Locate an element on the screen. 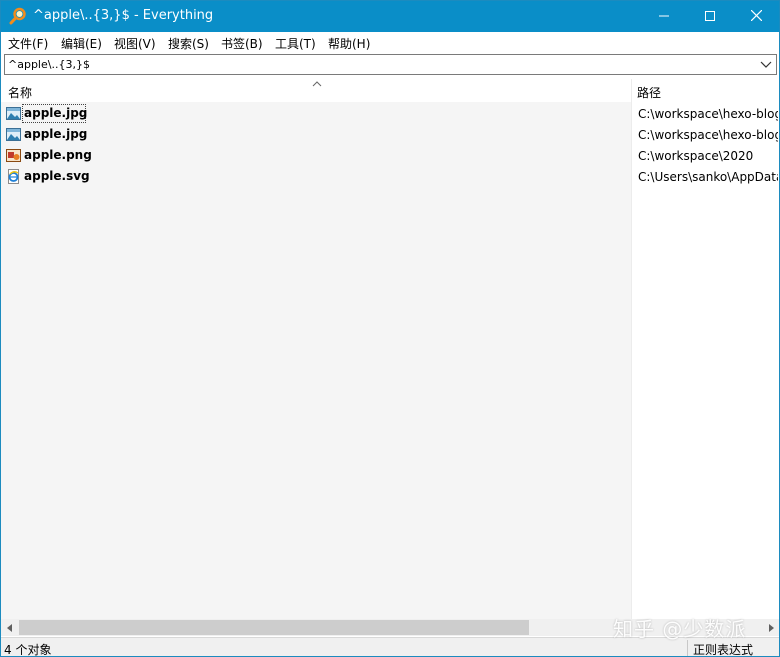 This screenshot has height=657, width=780. maximize-button is located at coordinates (710, 16).